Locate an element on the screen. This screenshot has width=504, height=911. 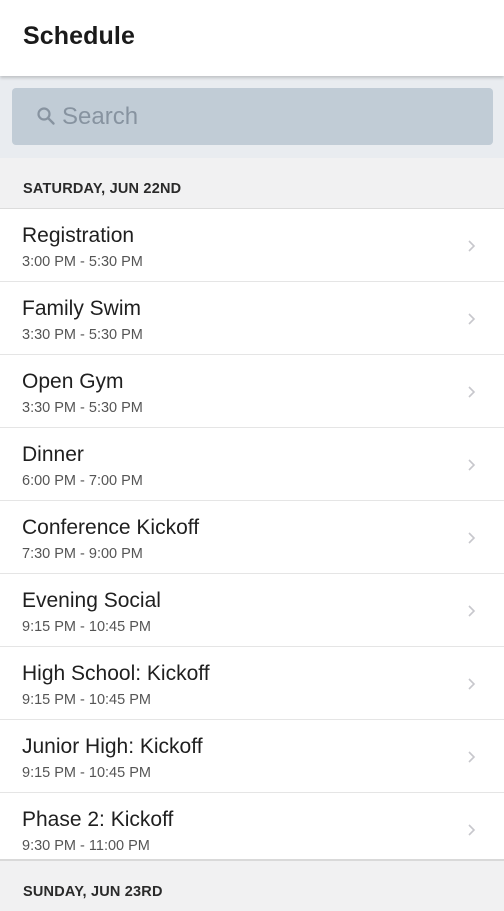
event-time: 9:30 PM - 11:00 PM is located at coordinates (86, 846).